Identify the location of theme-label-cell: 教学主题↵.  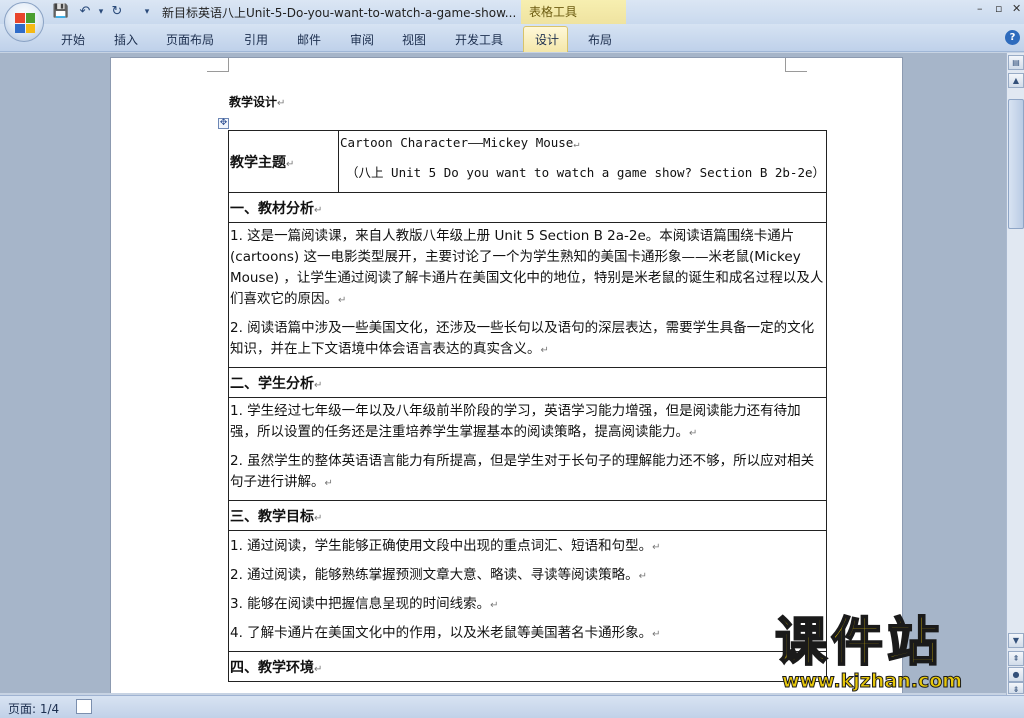
(283, 161).